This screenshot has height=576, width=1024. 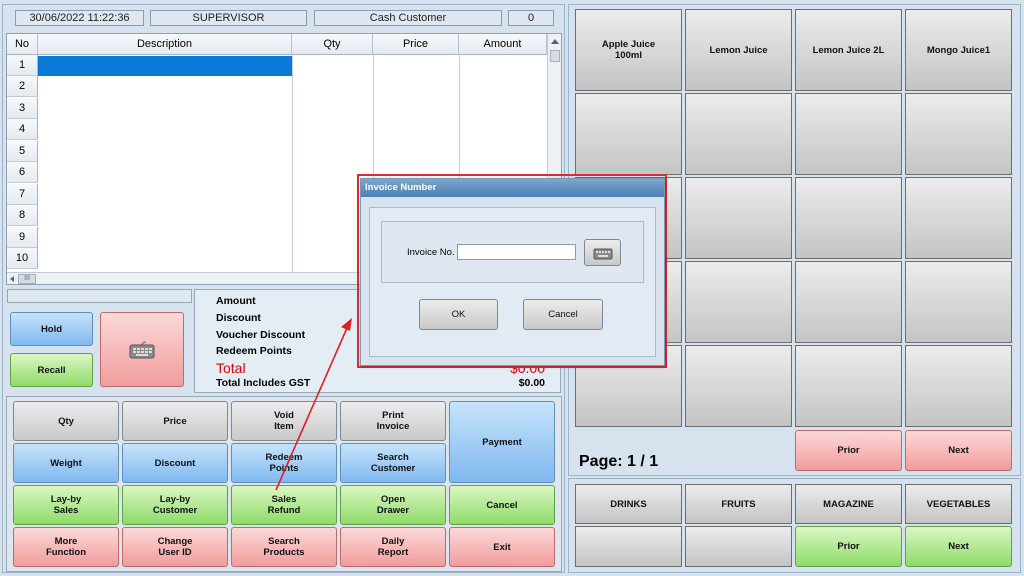 What do you see at coordinates (431, 252) in the screenshot?
I see `invoice-no-label: Invoice No.` at bounding box center [431, 252].